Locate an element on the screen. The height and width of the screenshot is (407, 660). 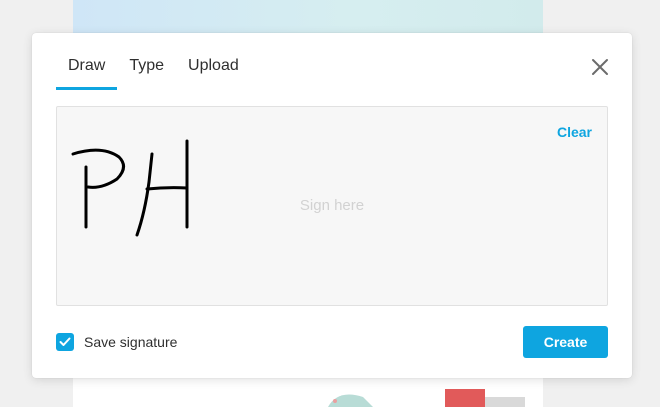
tab-upload: Upload is located at coordinates (213, 61).